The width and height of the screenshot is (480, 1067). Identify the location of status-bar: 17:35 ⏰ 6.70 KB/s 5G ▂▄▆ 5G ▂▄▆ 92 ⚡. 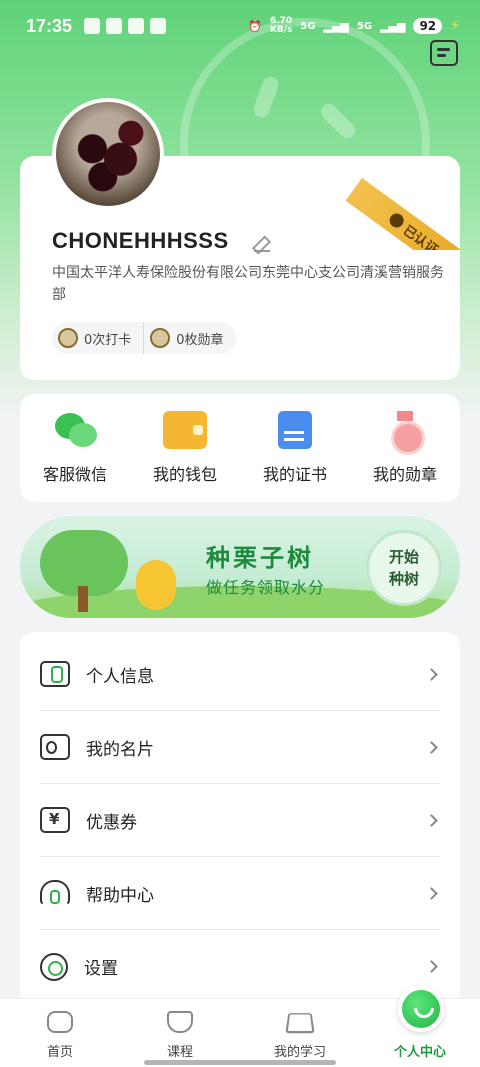
(240, 26).